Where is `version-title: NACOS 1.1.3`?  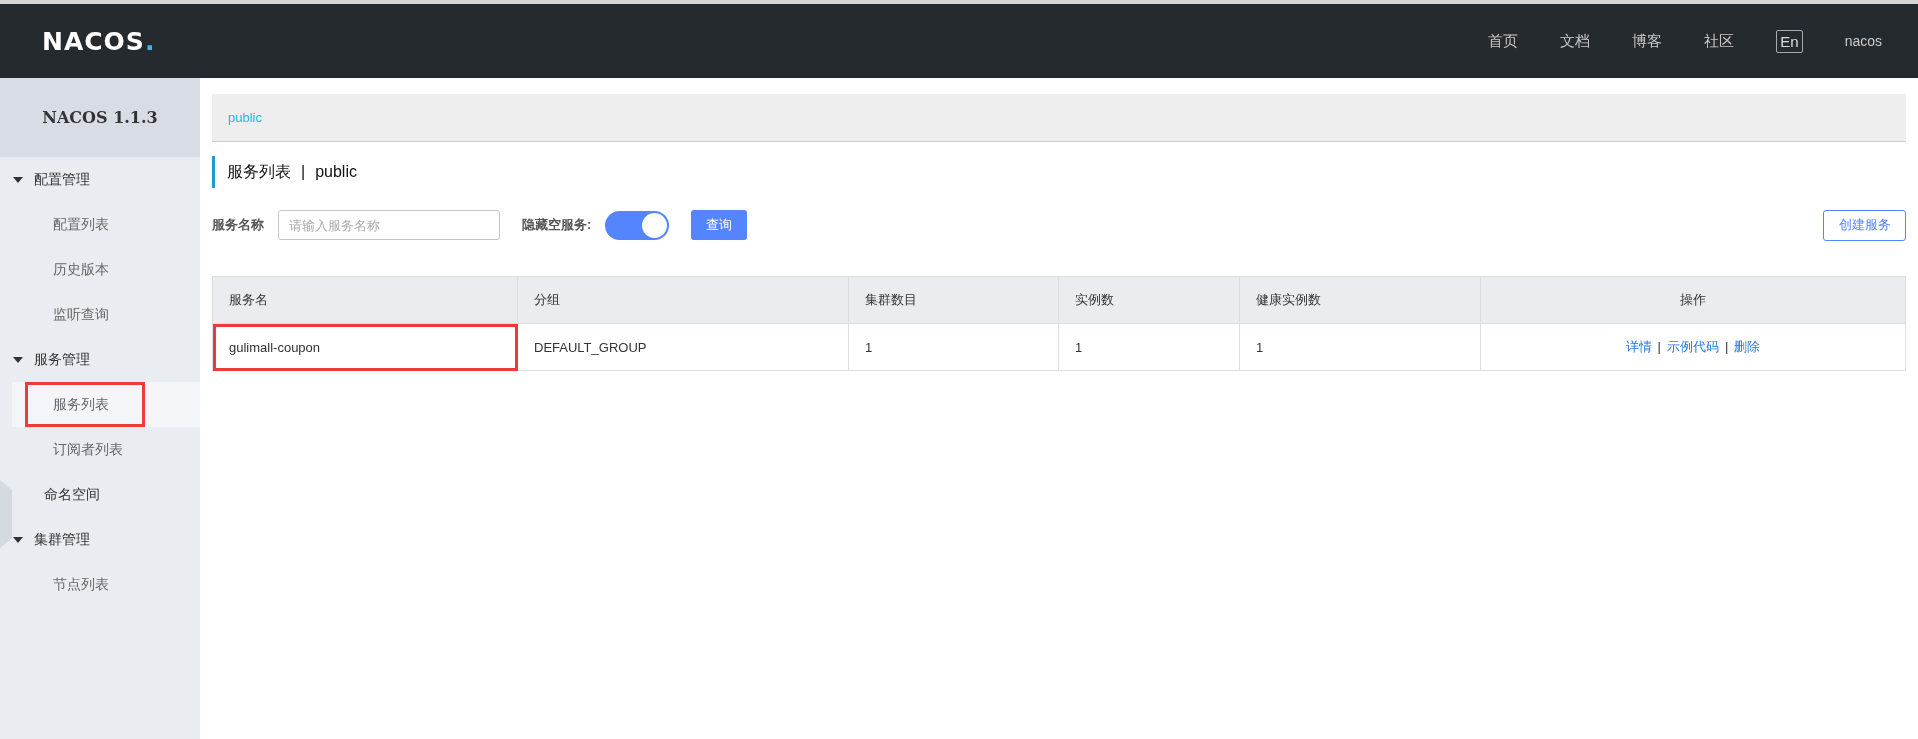 version-title: NACOS 1.1.3 is located at coordinates (100, 117).